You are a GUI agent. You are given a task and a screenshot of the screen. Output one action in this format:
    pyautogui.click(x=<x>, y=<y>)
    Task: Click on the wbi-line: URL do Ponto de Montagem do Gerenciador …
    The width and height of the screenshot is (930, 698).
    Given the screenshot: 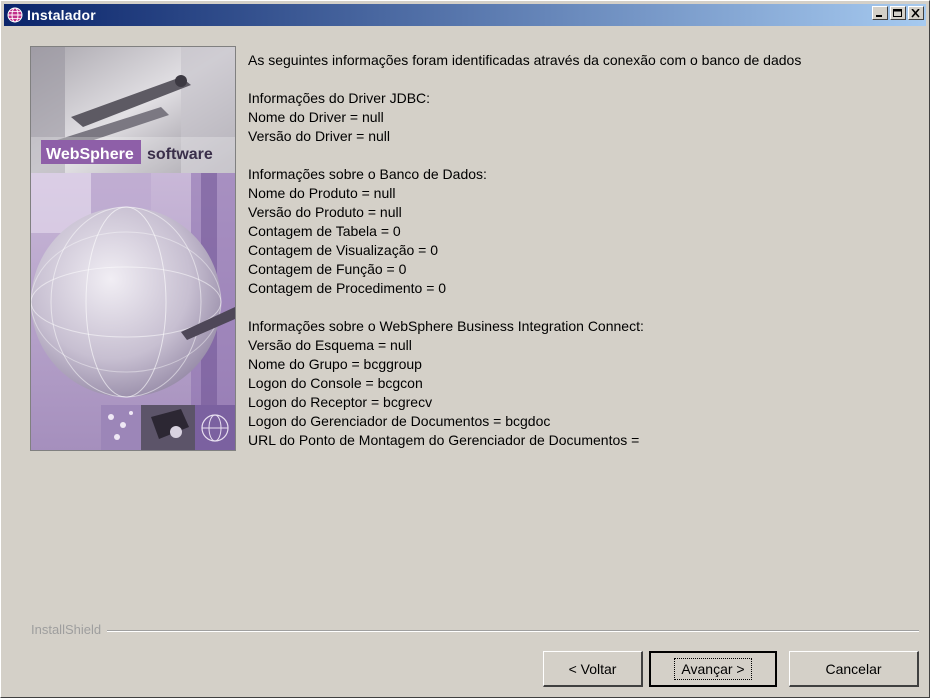 What is the action you would take?
    pyautogui.click(x=444, y=440)
    